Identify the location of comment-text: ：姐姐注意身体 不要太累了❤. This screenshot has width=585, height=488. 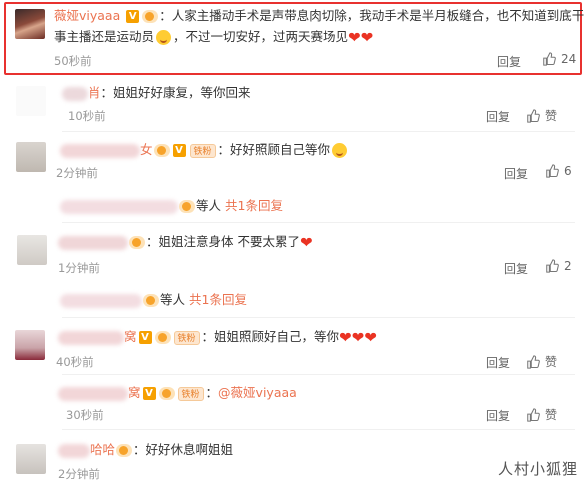
(185, 242).